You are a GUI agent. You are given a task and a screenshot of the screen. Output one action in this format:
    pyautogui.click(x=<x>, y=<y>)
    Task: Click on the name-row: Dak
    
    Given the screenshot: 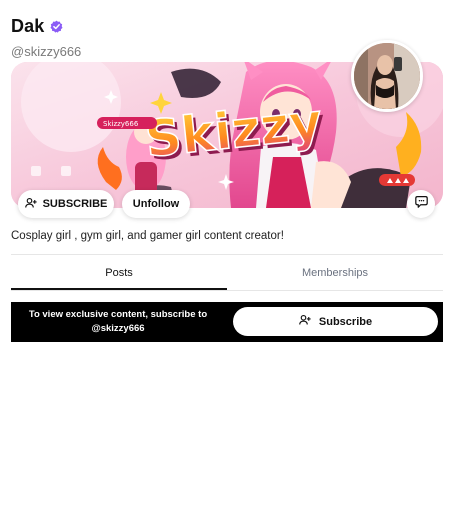 What is the action you would take?
    pyautogui.click(x=46, y=26)
    